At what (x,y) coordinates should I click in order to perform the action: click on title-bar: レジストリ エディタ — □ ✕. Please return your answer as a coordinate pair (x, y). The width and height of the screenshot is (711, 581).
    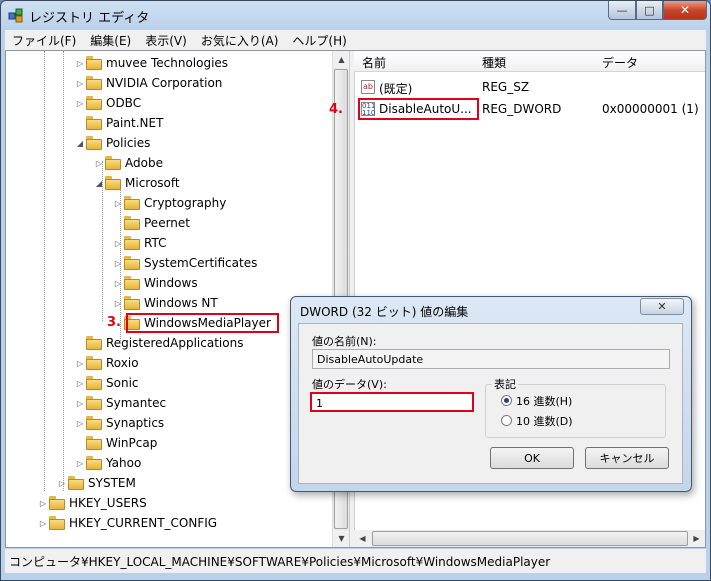
    Looking at the image, I should click on (355, 15).